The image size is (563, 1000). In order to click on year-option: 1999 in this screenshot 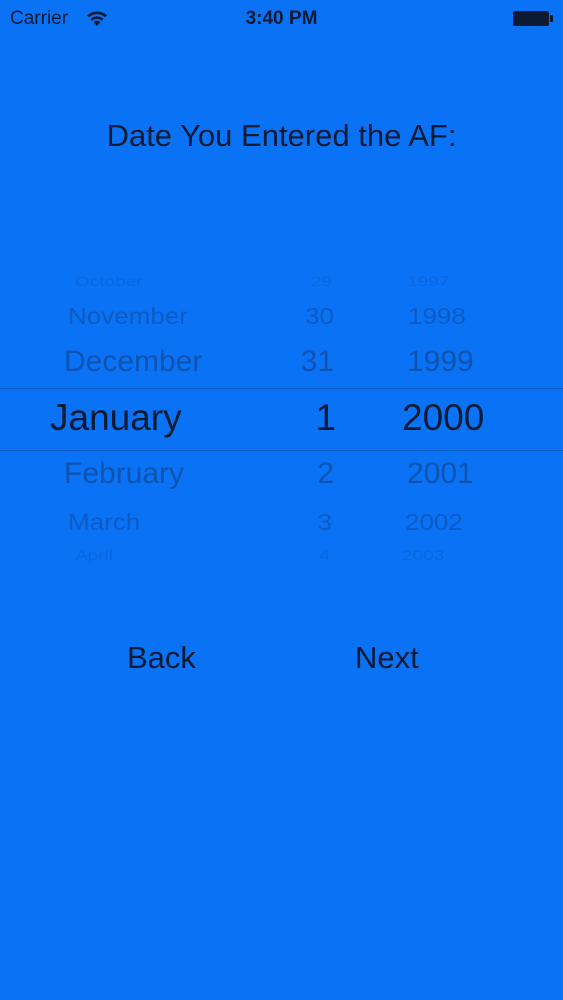, I will do `click(440, 362)`.